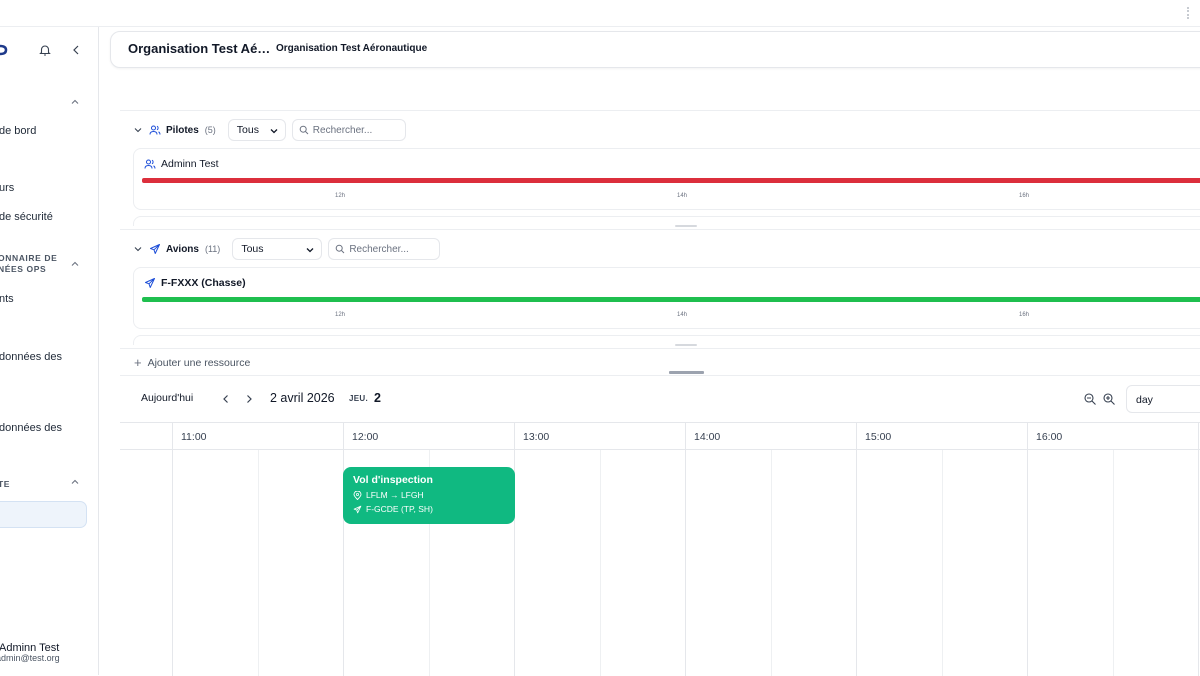 The image size is (1200, 676). Describe the element at coordinates (707, 437) in the screenshot. I see `hour-label: 14:00` at that location.